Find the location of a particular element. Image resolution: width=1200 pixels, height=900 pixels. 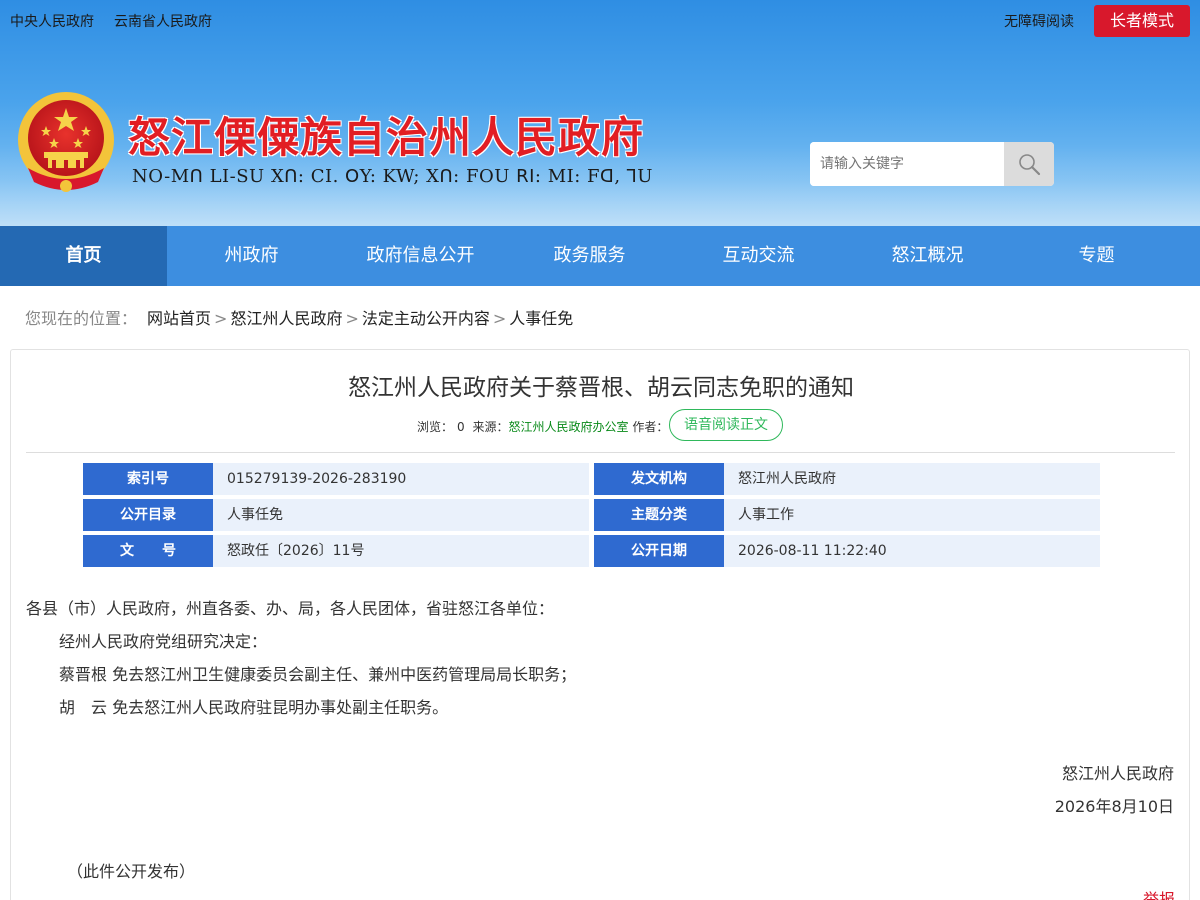

elder-mode-button: 长者模式 is located at coordinates (1142, 21).